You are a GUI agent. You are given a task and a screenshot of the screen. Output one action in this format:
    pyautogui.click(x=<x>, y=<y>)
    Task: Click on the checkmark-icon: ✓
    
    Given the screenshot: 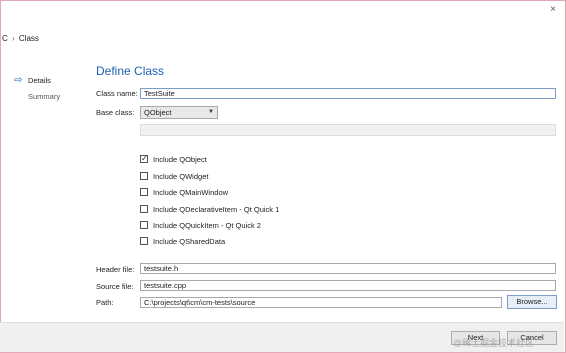 What is the action you would take?
    pyautogui.click(x=144, y=158)
    